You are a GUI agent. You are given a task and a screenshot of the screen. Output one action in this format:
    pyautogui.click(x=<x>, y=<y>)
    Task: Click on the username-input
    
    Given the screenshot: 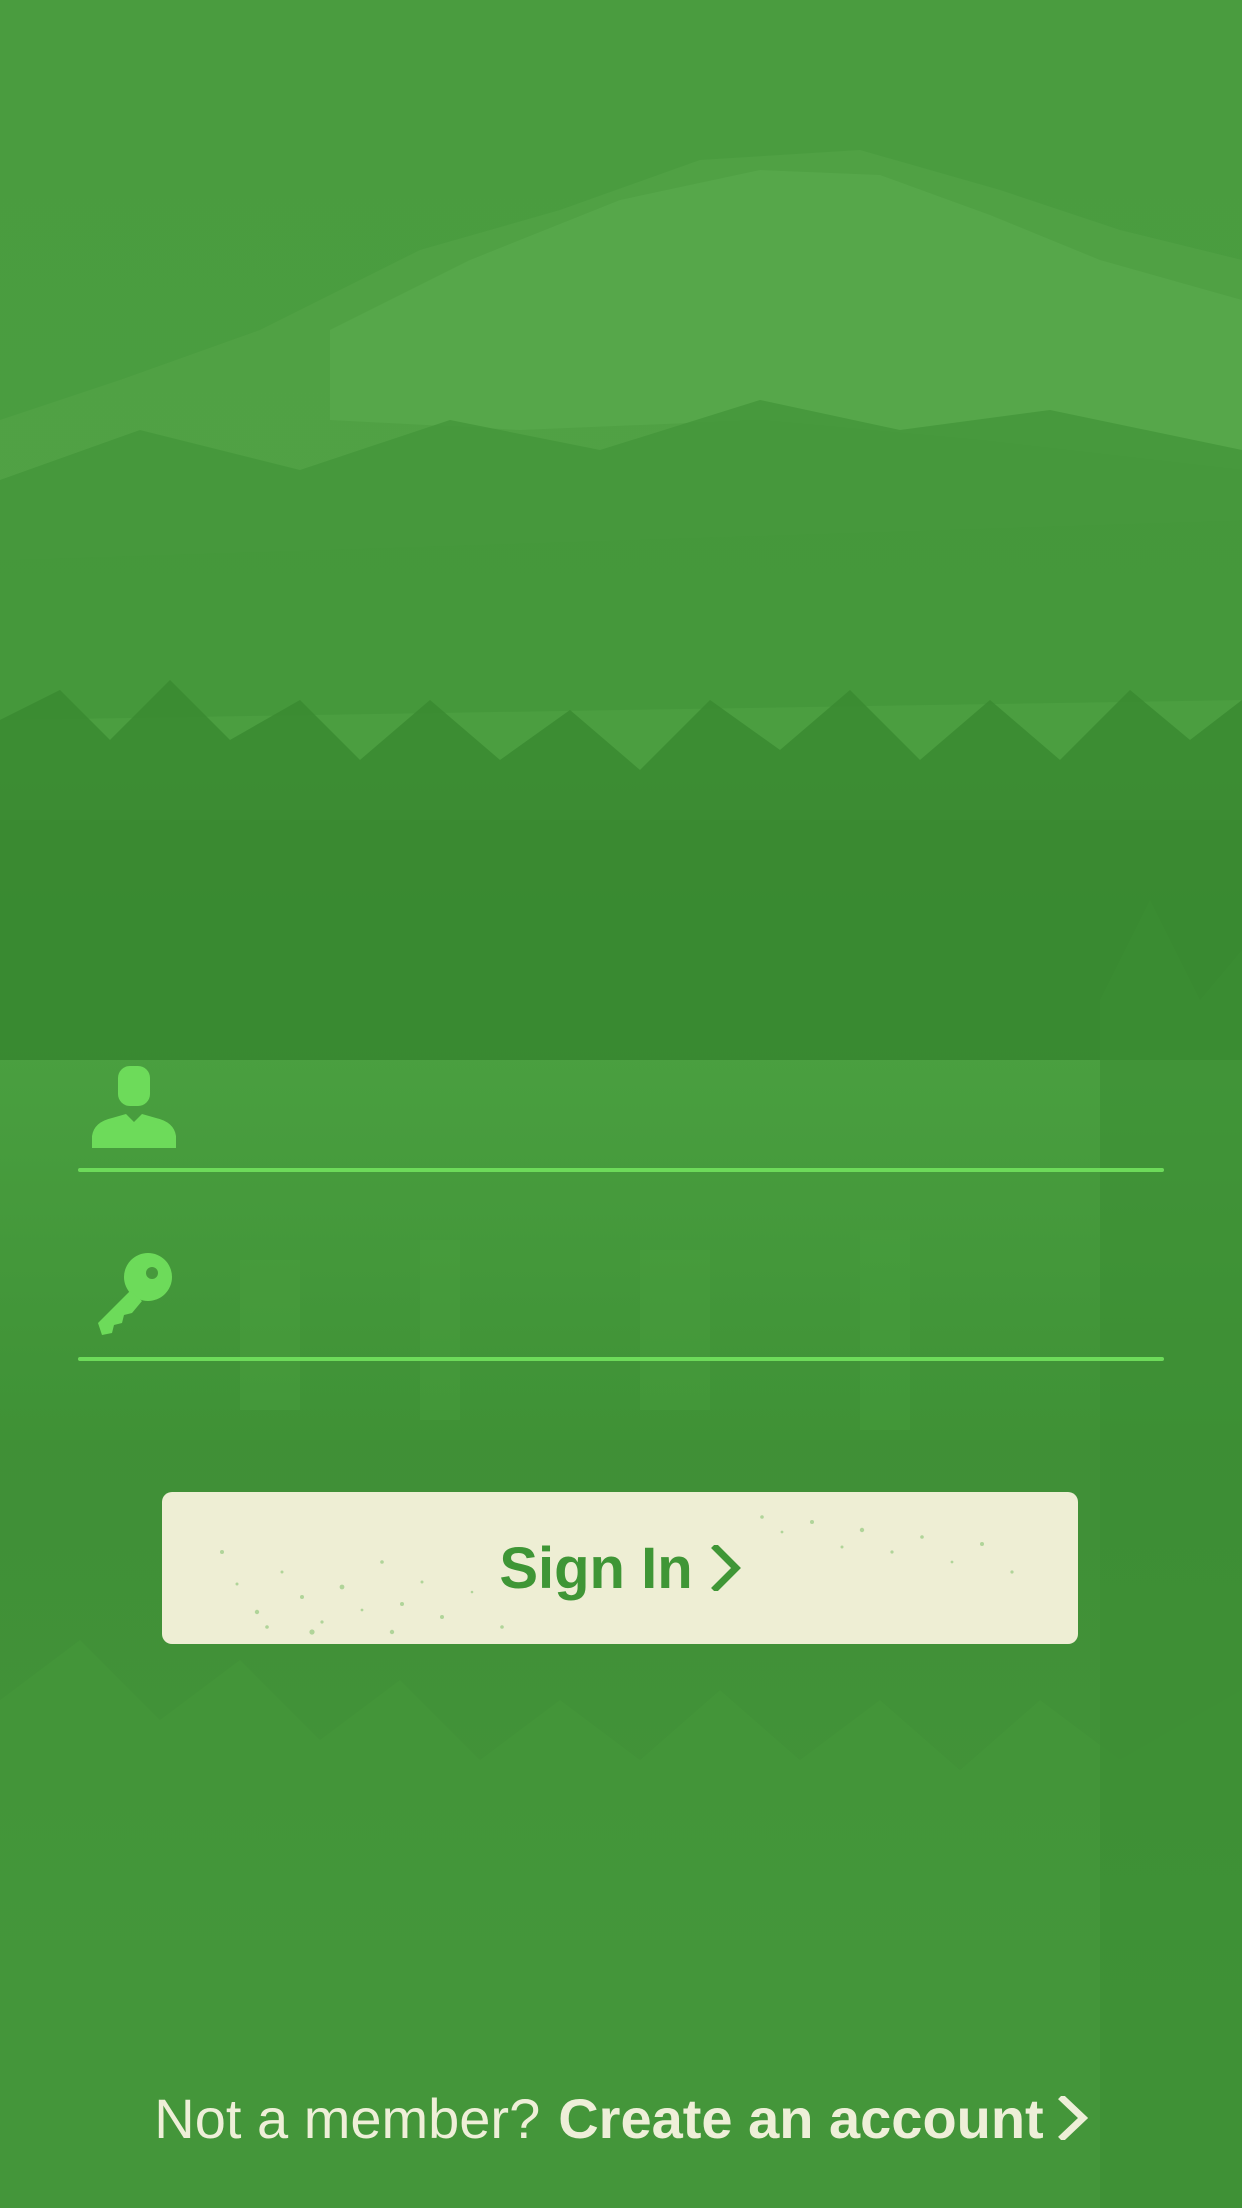 What is the action you would take?
    pyautogui.click(x=680, y=1113)
    